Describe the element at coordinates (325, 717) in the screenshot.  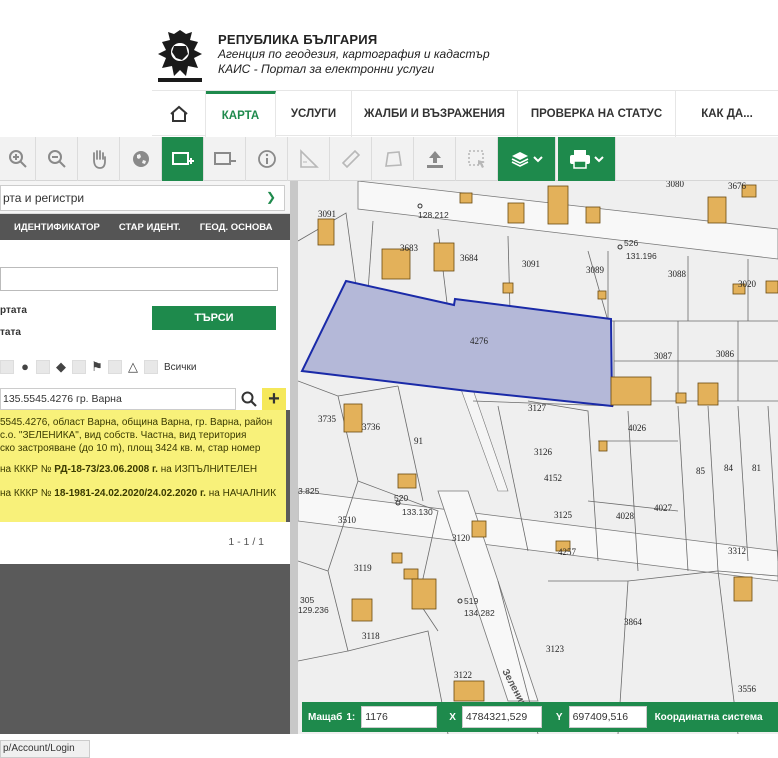
I see `scale-label: Мащаб` at that location.